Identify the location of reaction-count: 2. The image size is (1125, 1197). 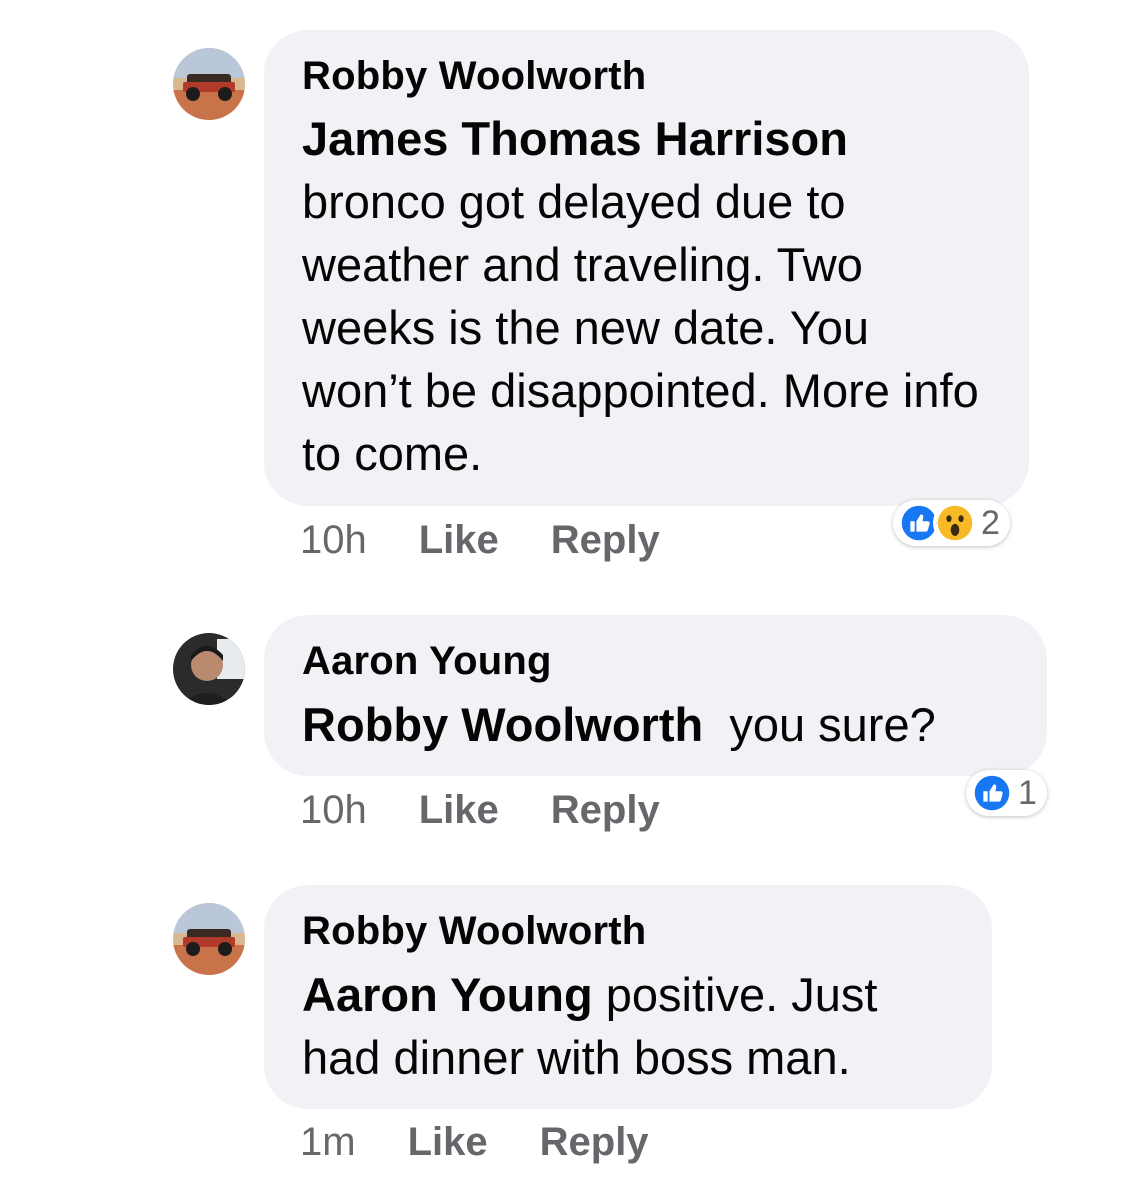
(990, 522).